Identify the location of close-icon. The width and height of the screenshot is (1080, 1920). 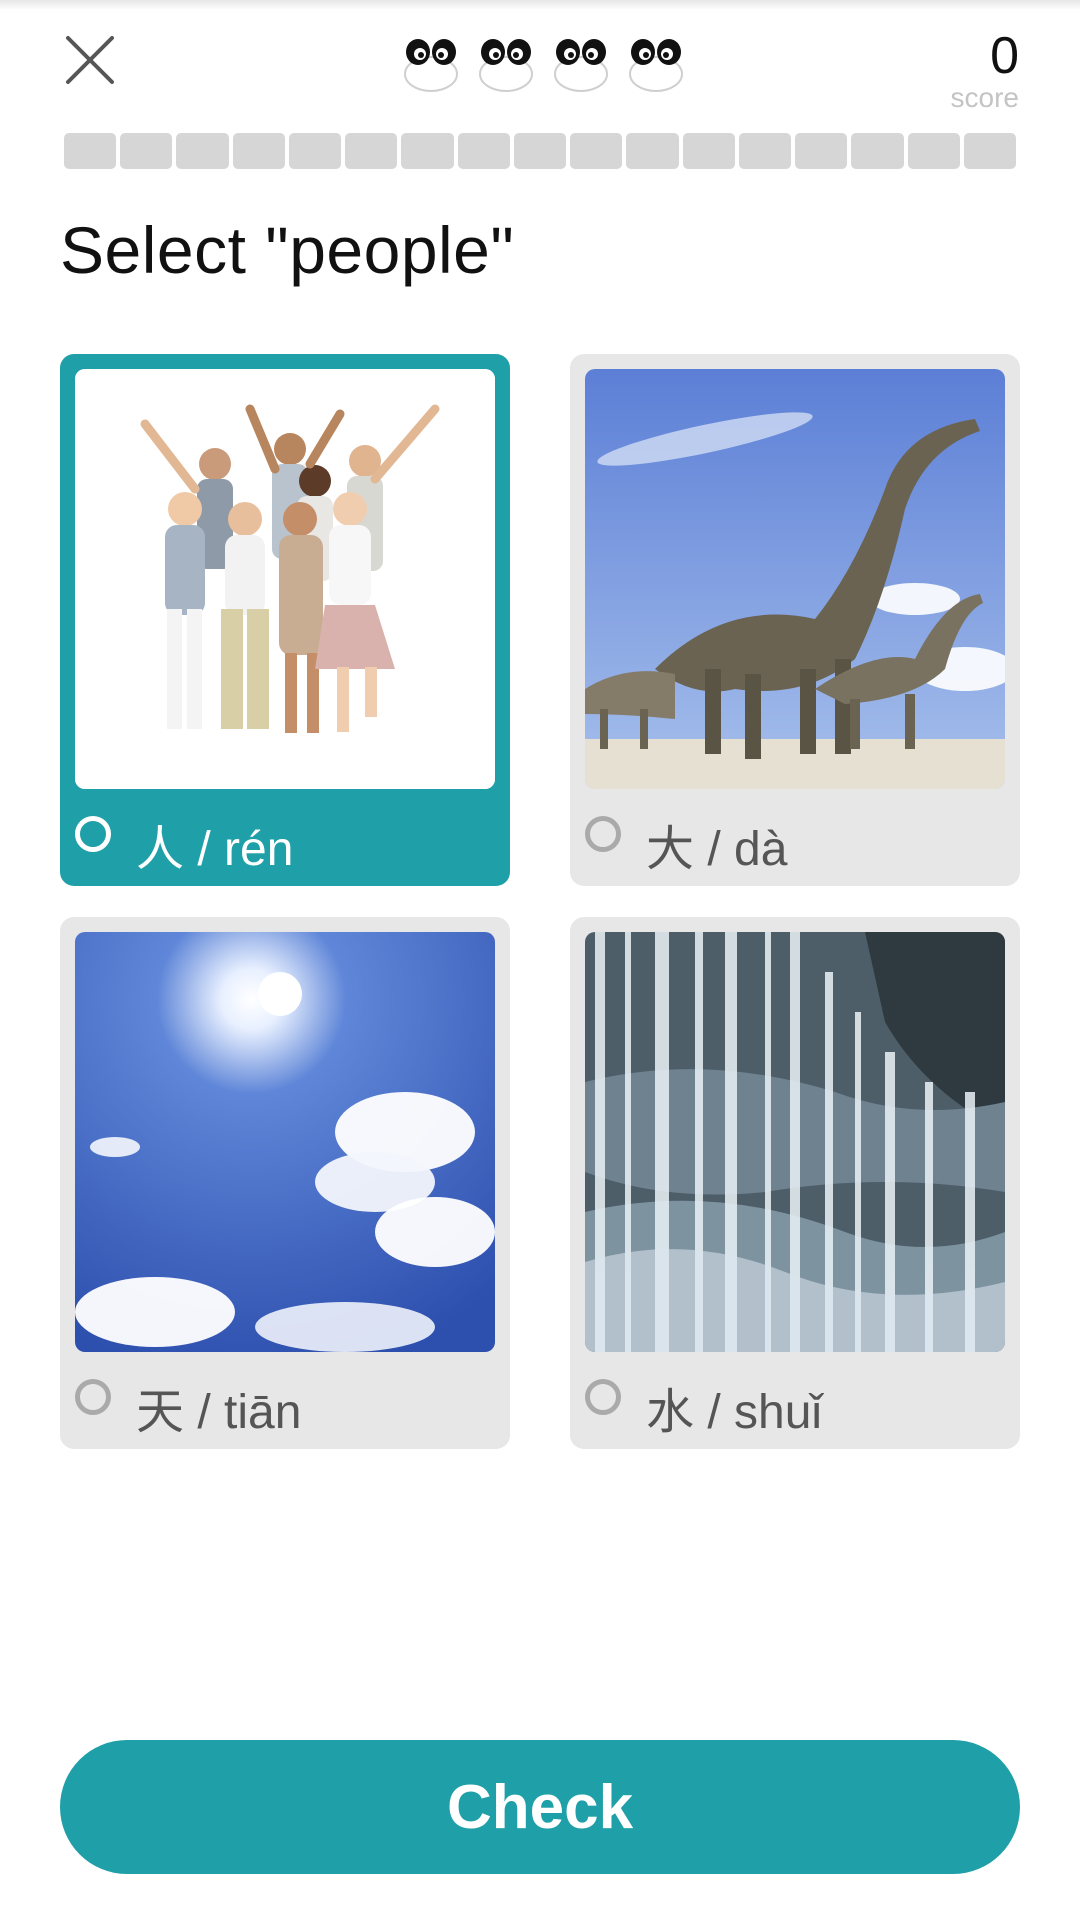
(90, 60).